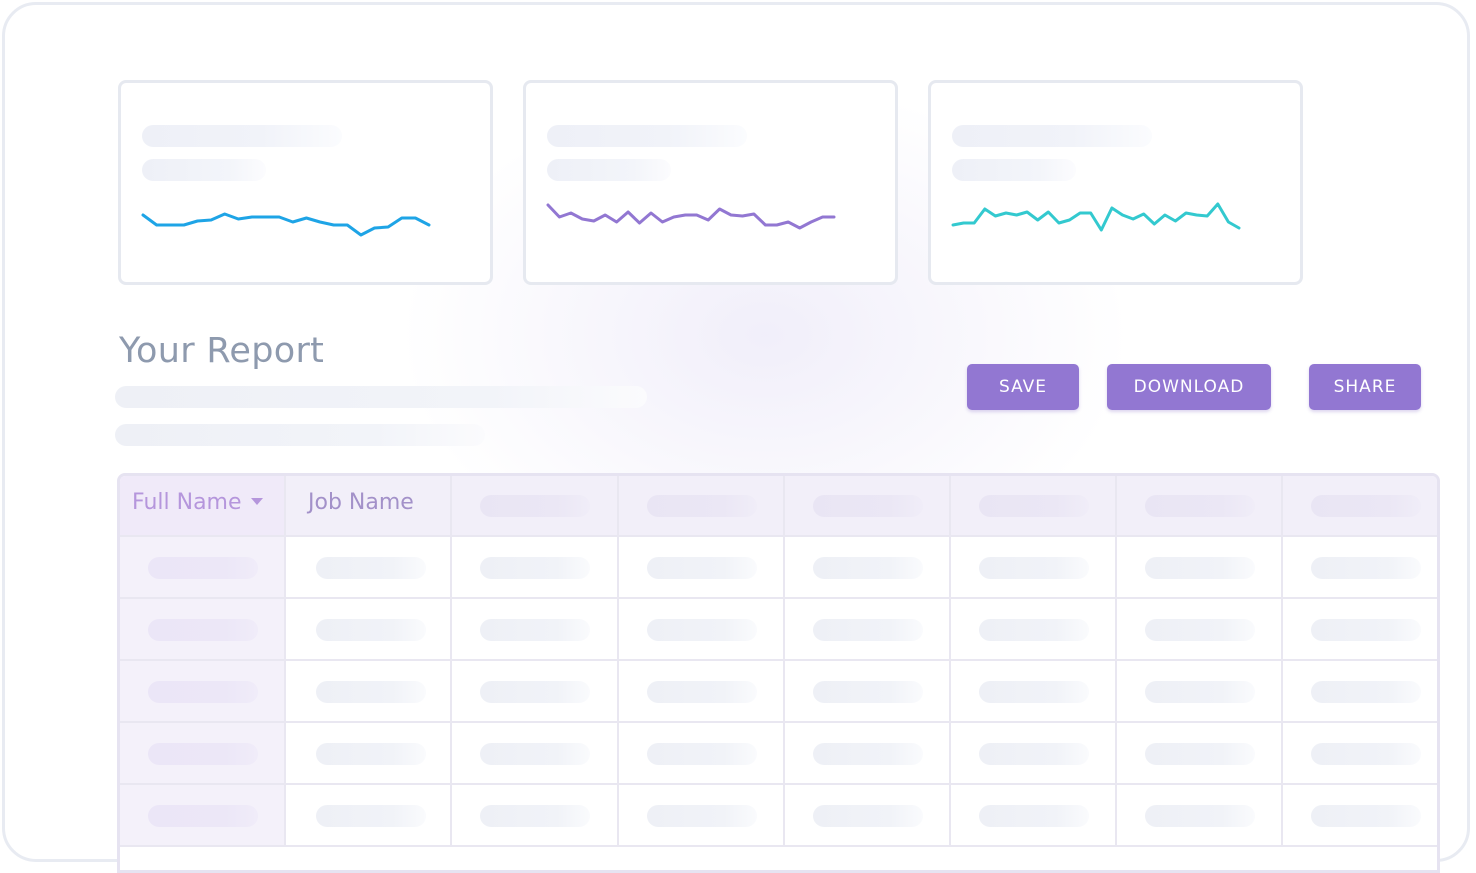 The image size is (1476, 873). Describe the element at coordinates (222, 351) in the screenshot. I see `report-title: Your Report` at that location.